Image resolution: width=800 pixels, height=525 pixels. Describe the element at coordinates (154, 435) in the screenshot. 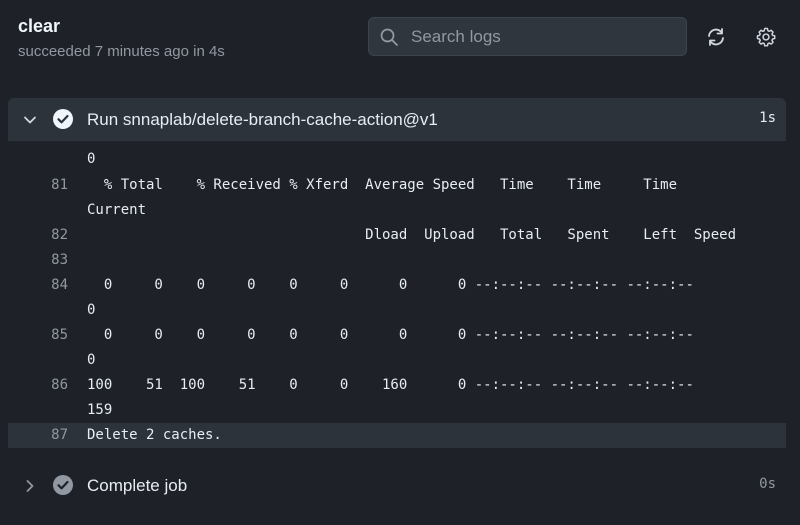

I see `line-text: Delete 2 caches.` at that location.